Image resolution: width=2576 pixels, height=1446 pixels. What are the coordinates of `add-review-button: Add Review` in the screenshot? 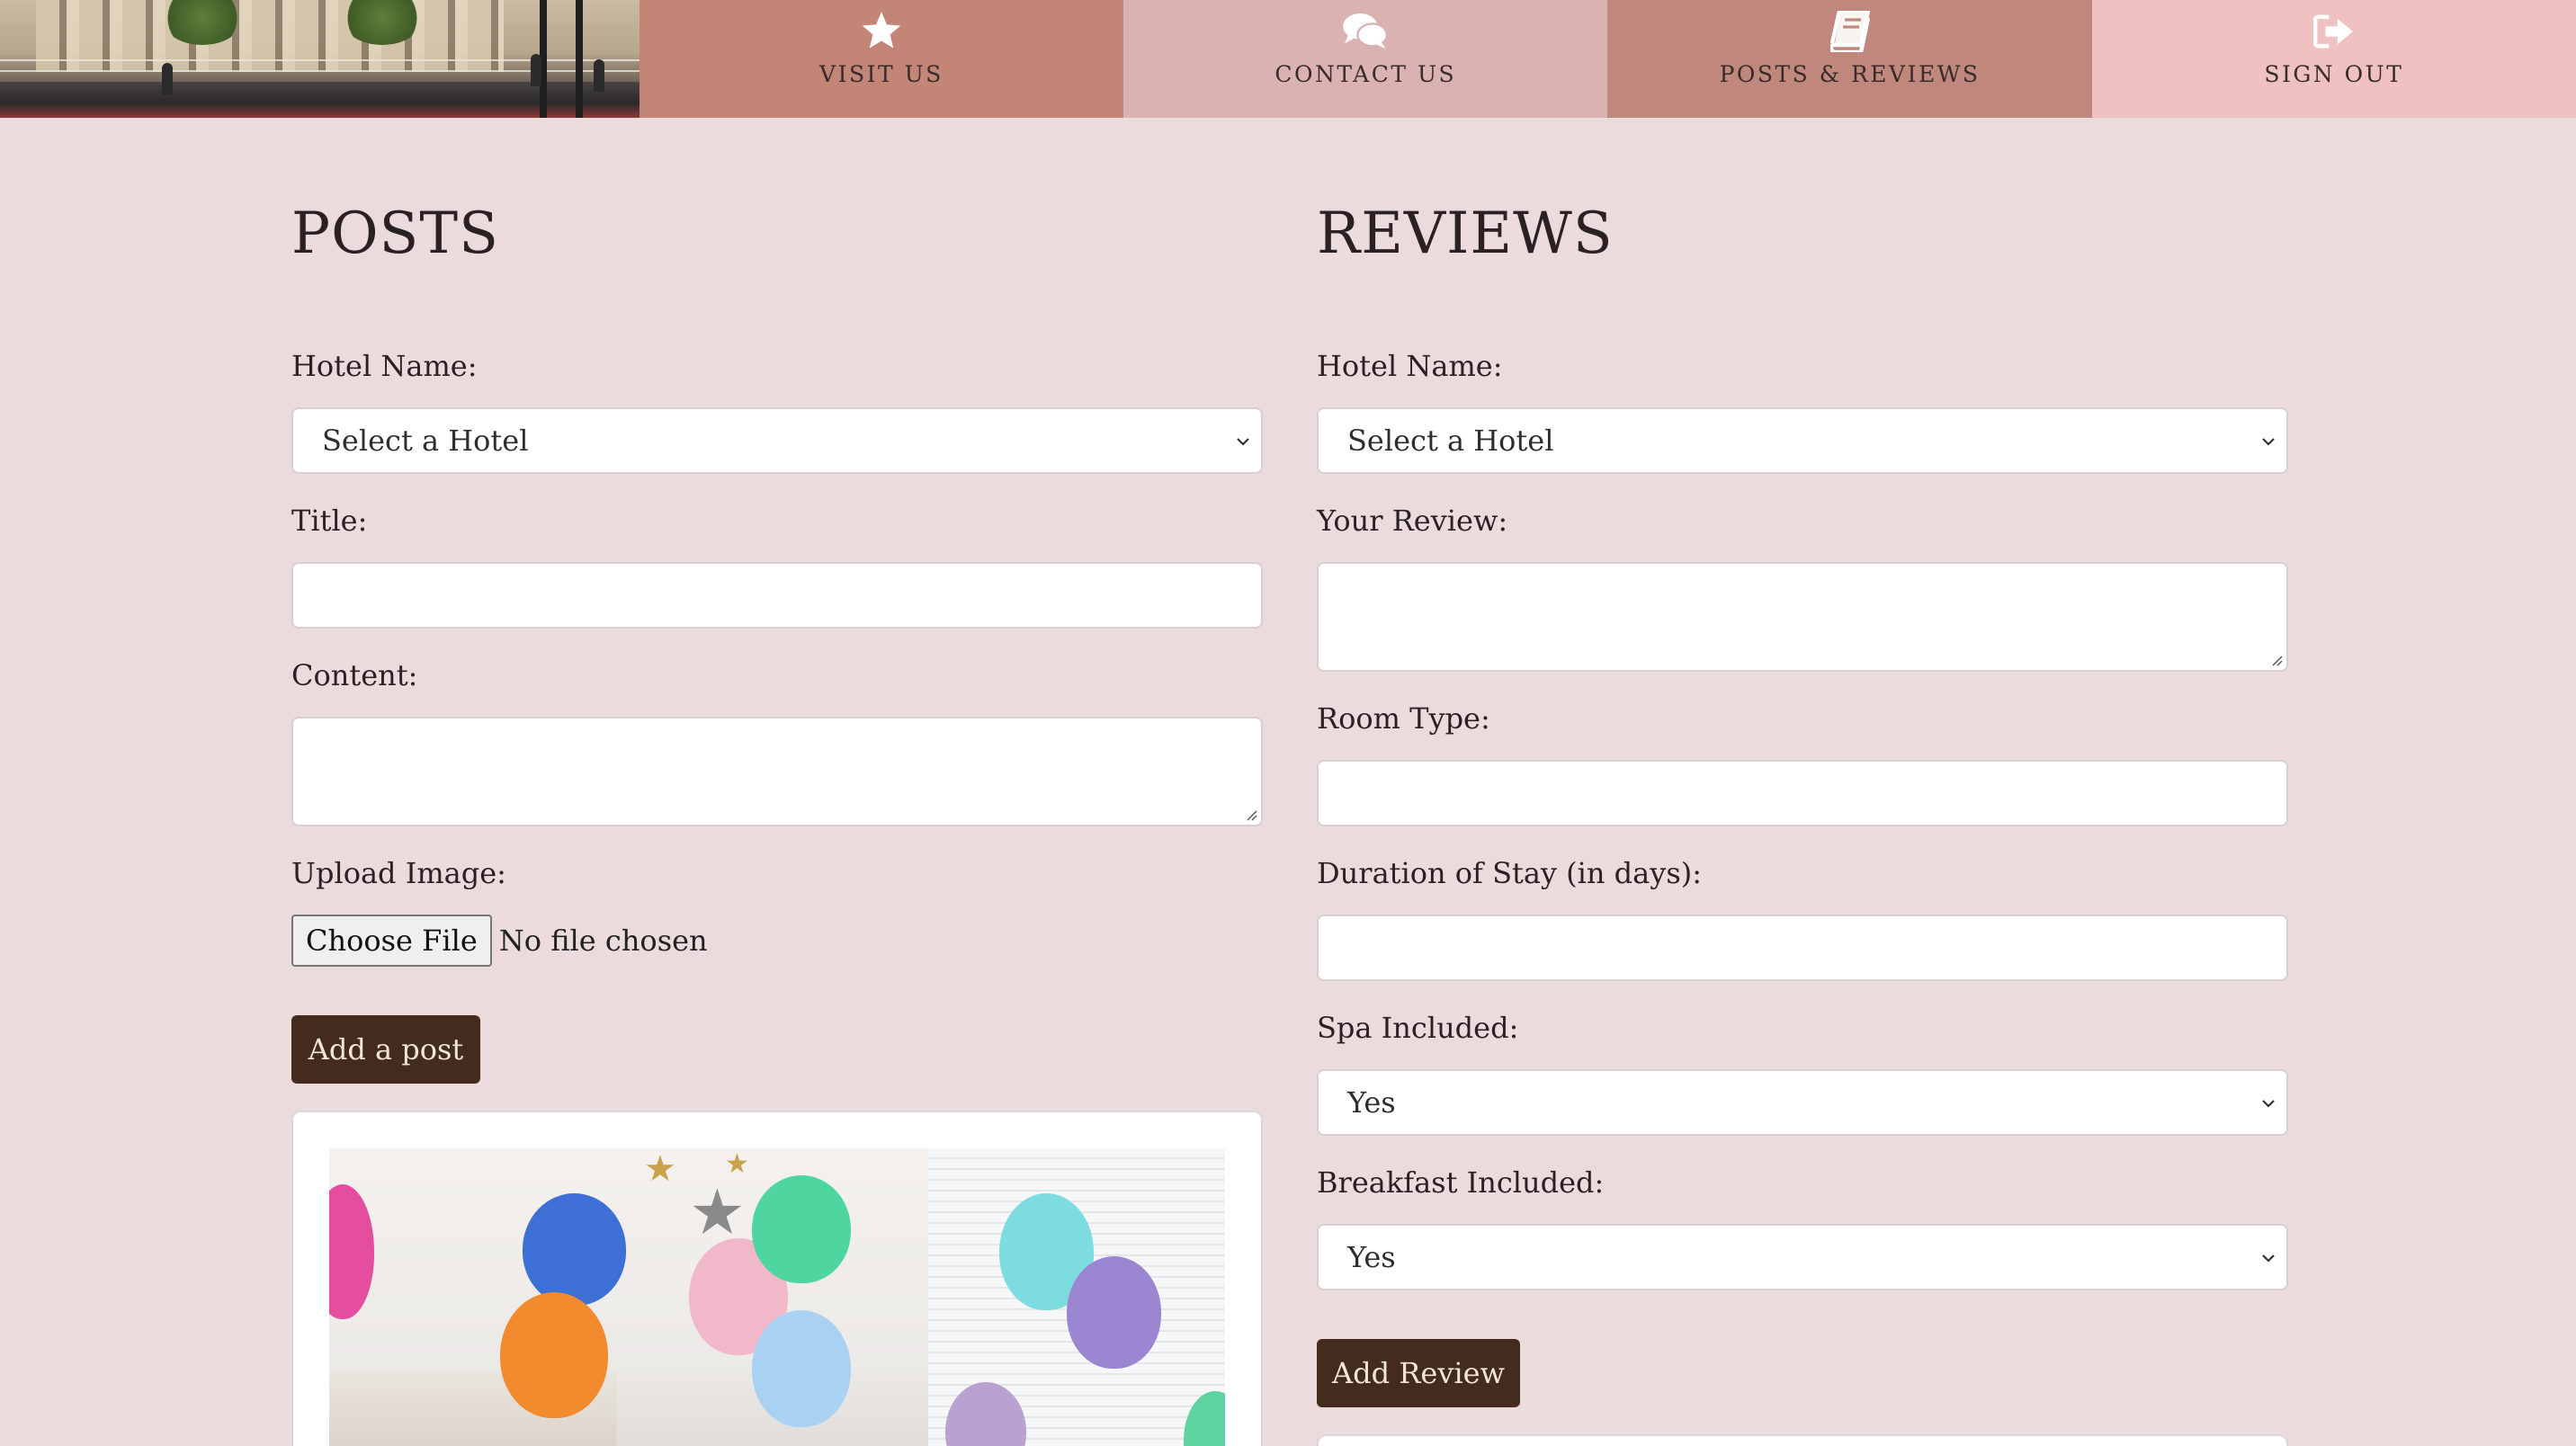 It's located at (1418, 1373).